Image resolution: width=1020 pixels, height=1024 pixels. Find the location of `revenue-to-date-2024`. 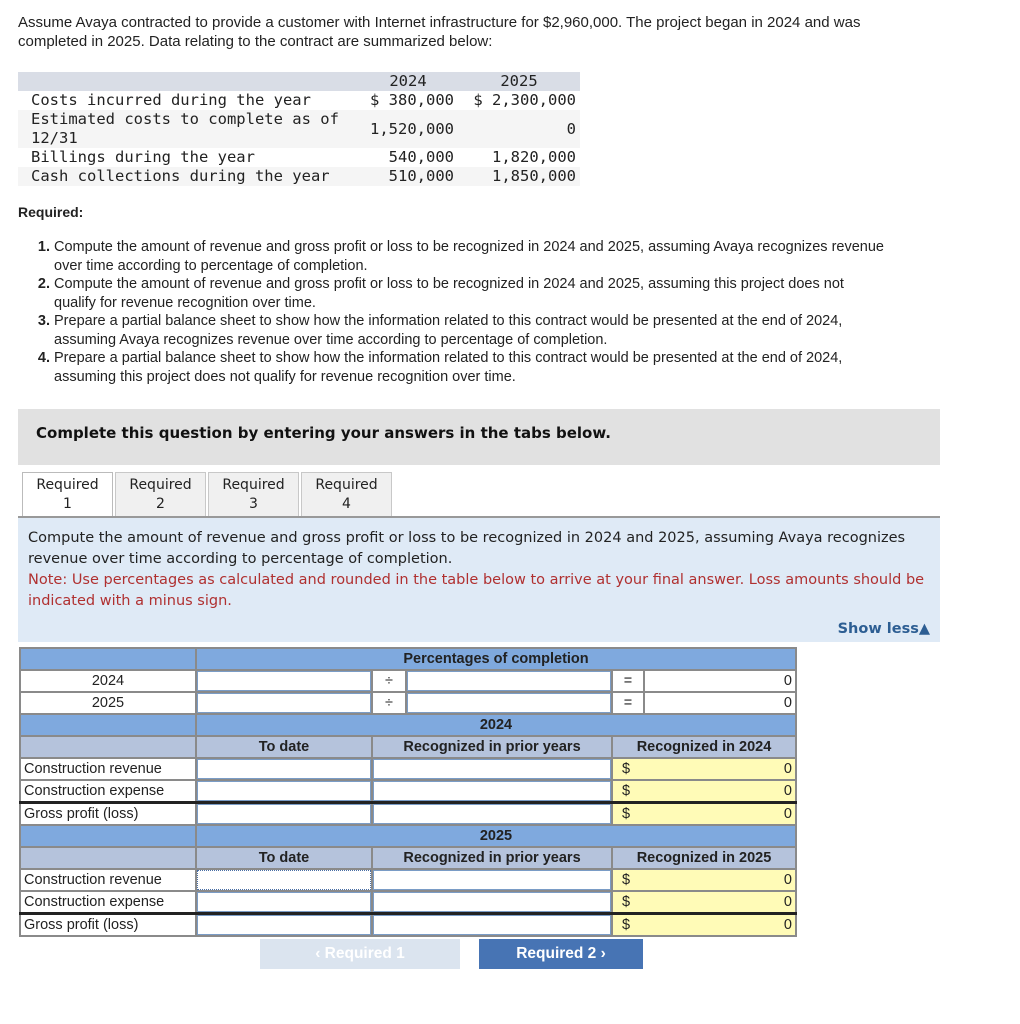

revenue-to-date-2024 is located at coordinates (284, 769).